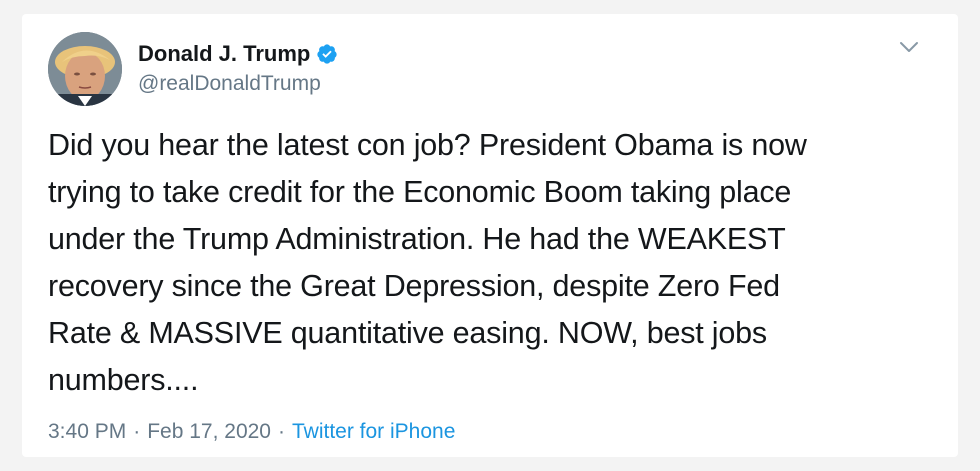  Describe the element at coordinates (373, 432) in the screenshot. I see `source-link: Twitter for iPhone` at that location.